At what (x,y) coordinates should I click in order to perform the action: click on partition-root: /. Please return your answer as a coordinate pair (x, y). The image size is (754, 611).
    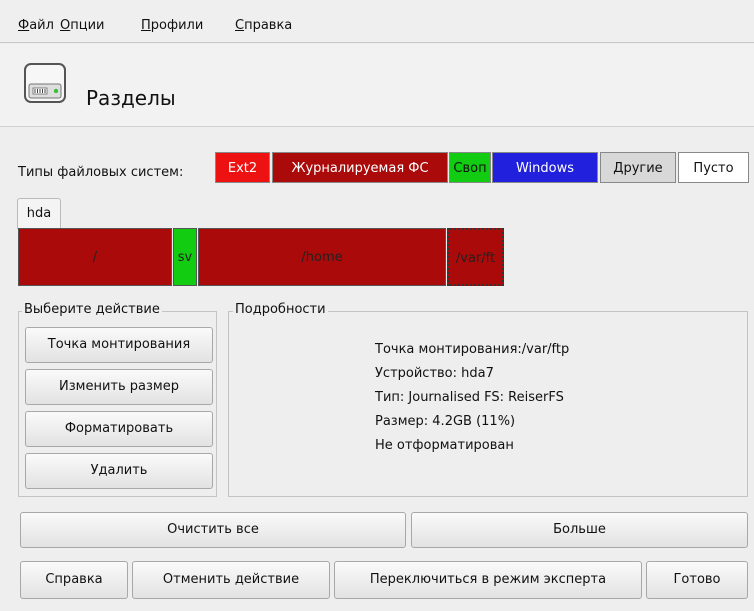
    Looking at the image, I should click on (95, 257).